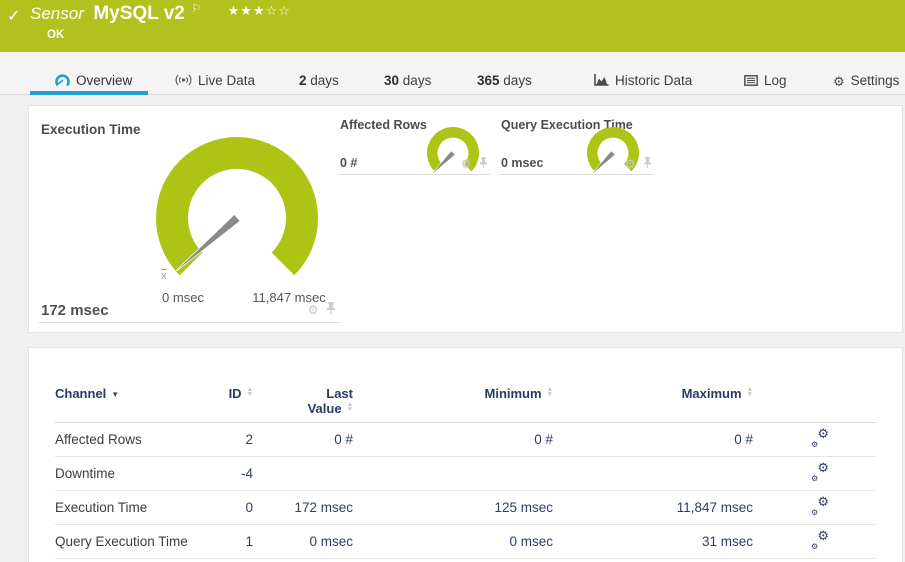  What do you see at coordinates (139, 13) in the screenshot?
I see `sensor-name: MySQL v2` at bounding box center [139, 13].